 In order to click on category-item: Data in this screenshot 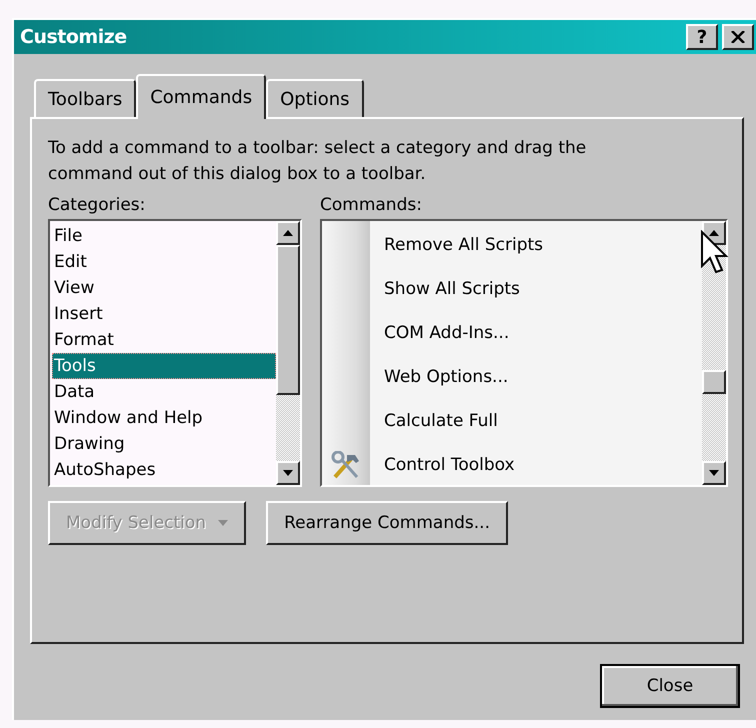, I will do `click(164, 392)`.